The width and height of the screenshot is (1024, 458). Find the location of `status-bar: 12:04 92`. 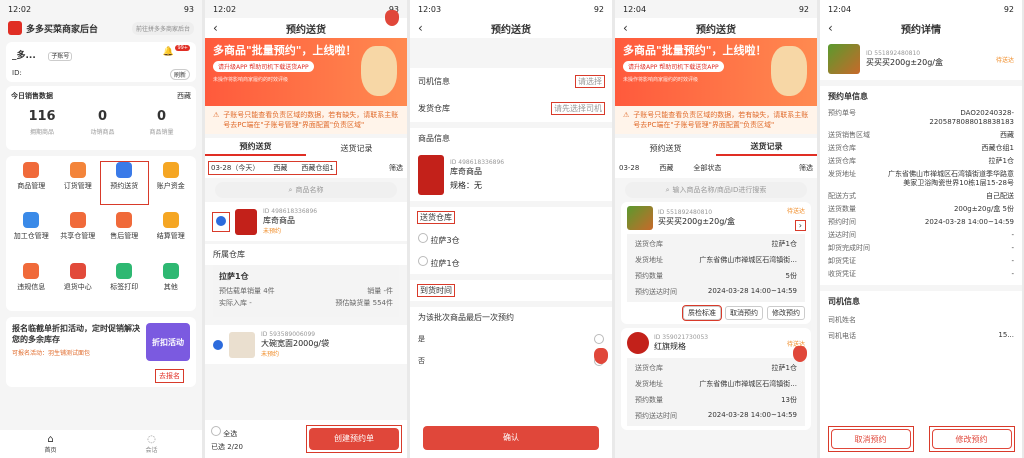

status-bar: 12:04 92 is located at coordinates (716, 9).